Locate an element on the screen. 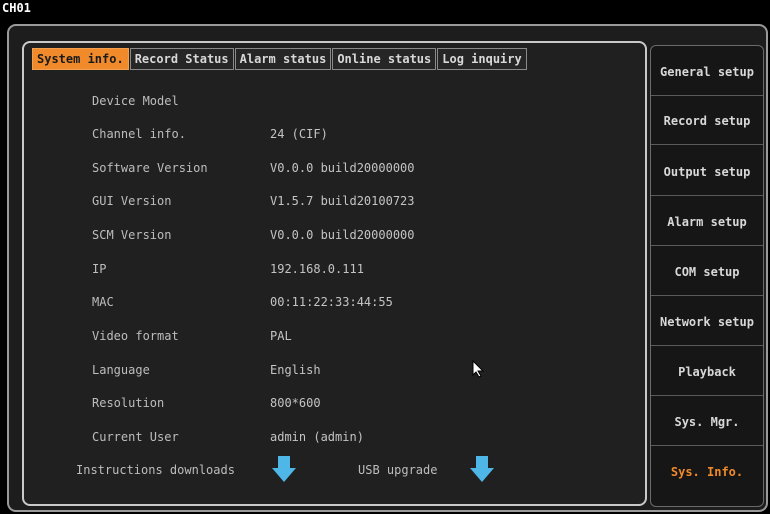 The image size is (770, 514). info-value: 00:11:22:33:44:55 is located at coordinates (331, 302).